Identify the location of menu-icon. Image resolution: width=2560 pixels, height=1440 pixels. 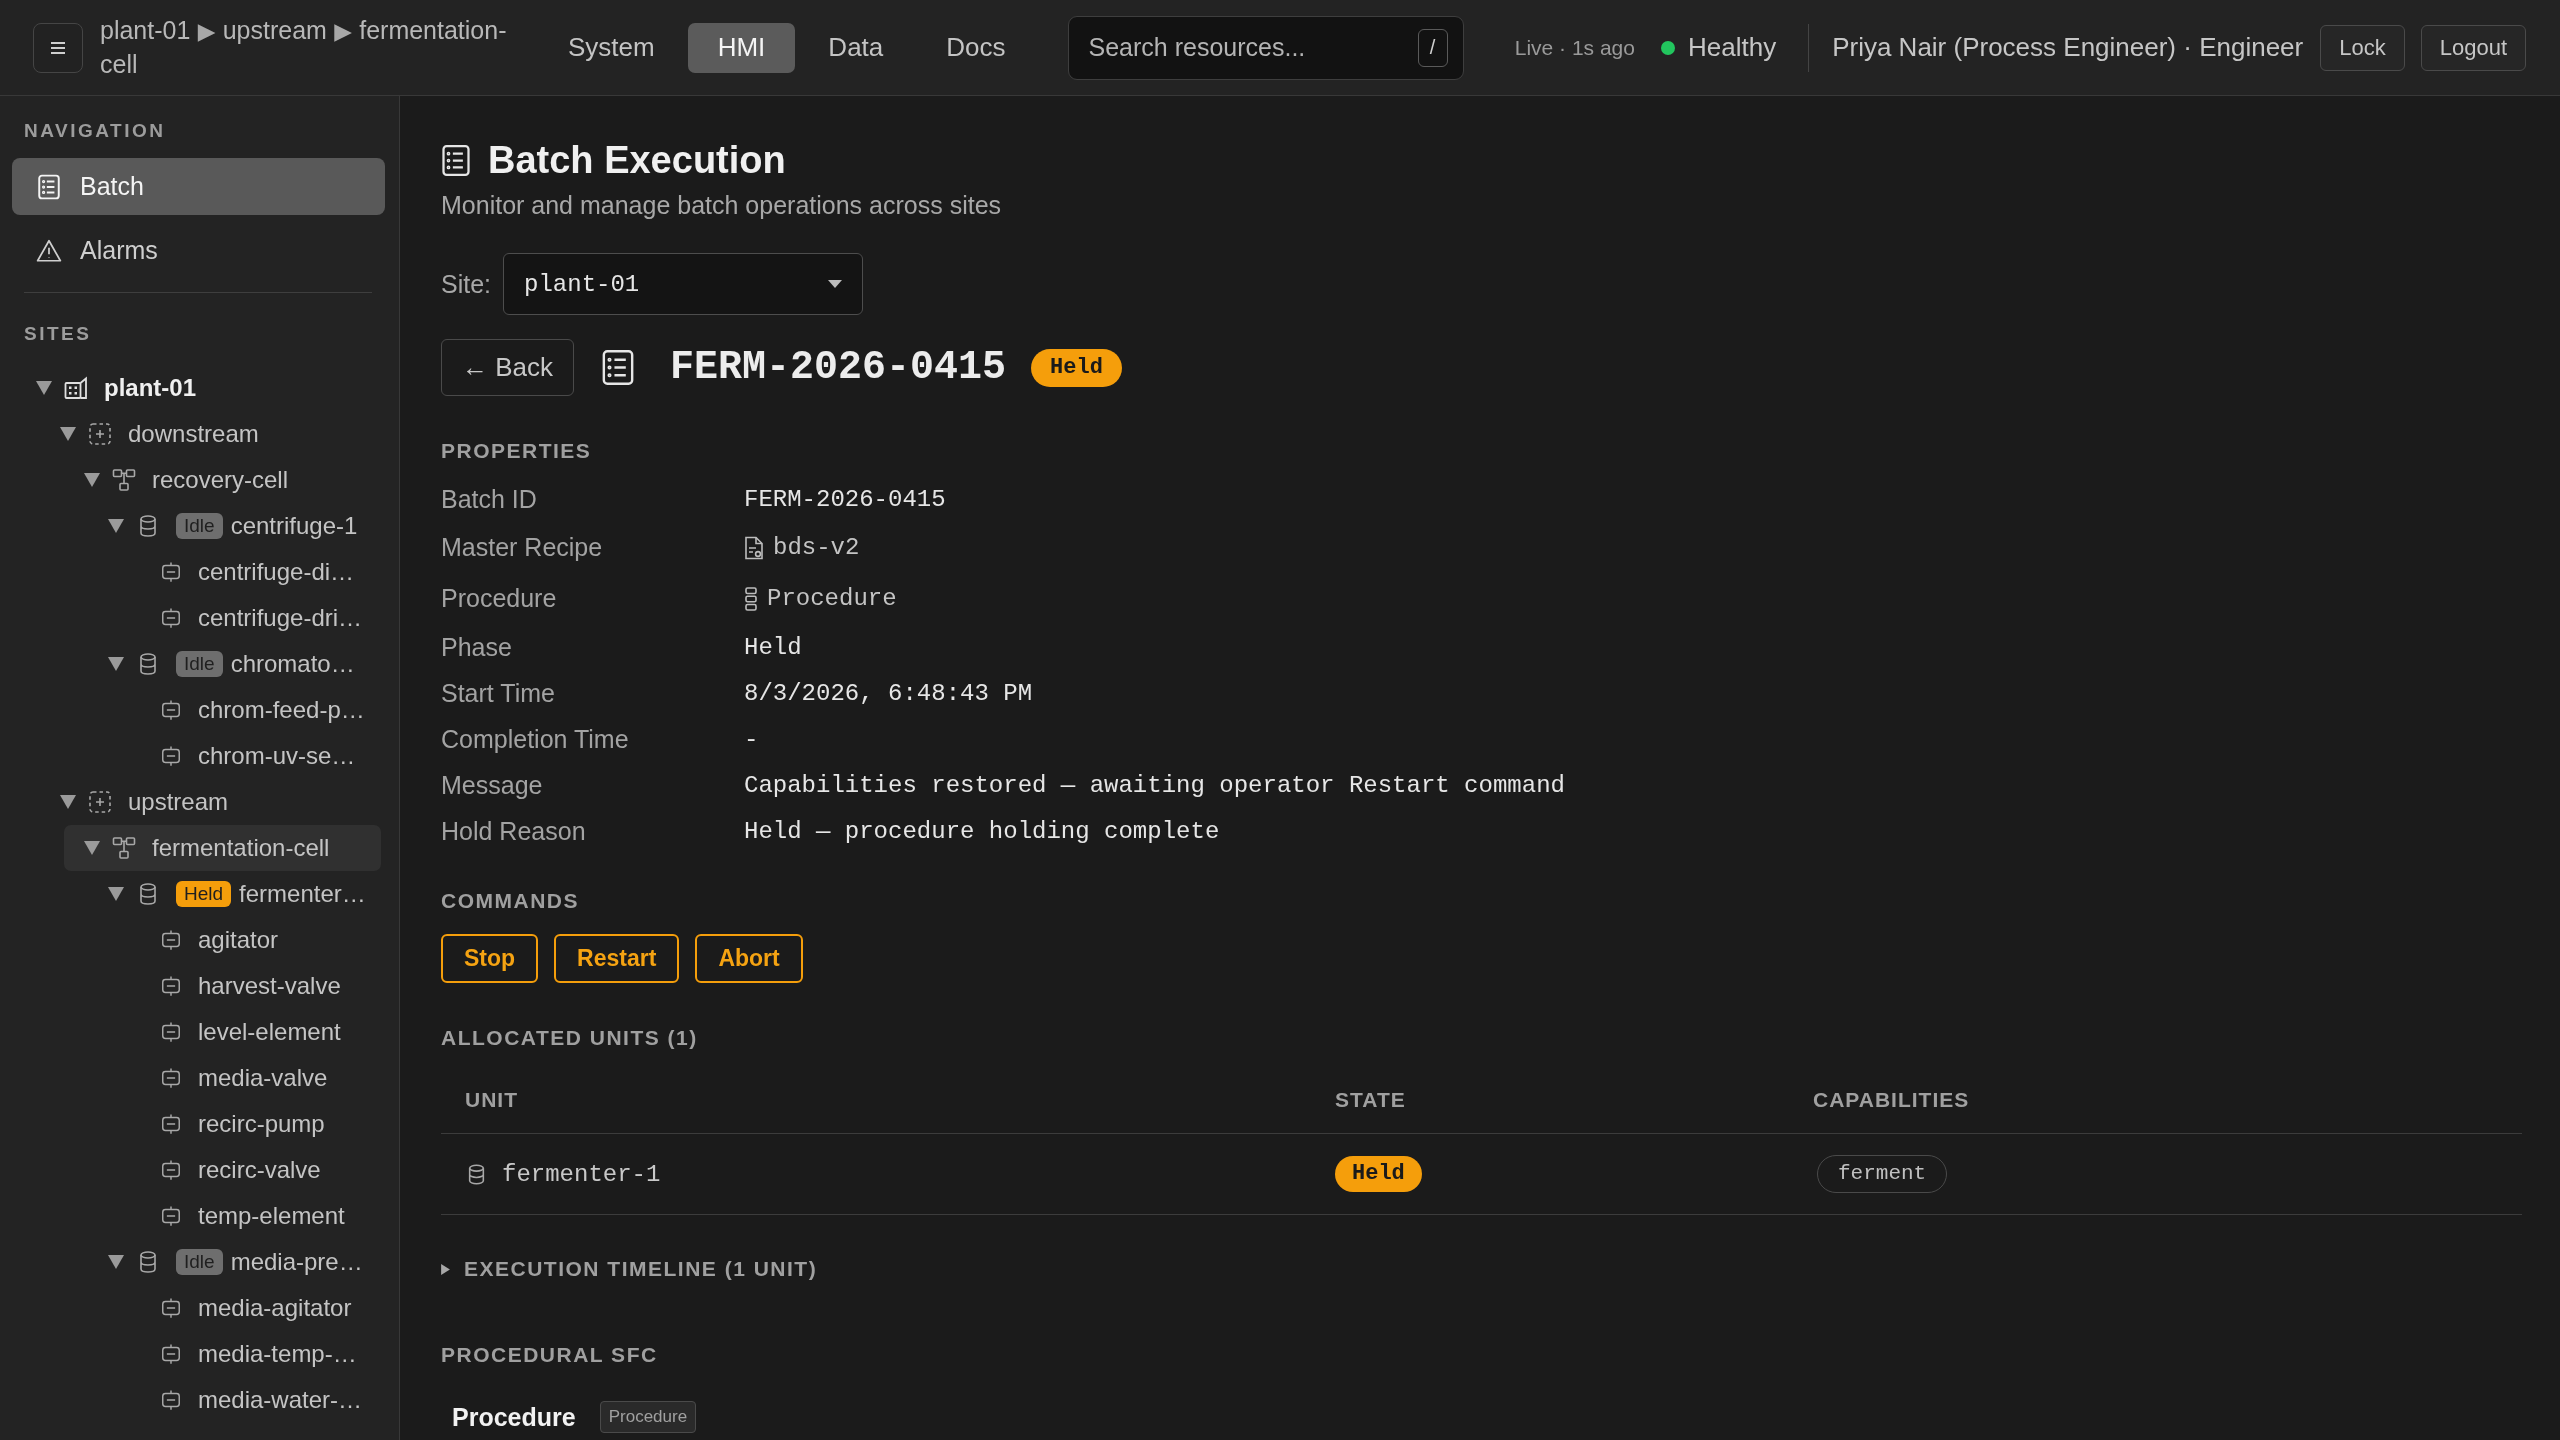
(58, 47).